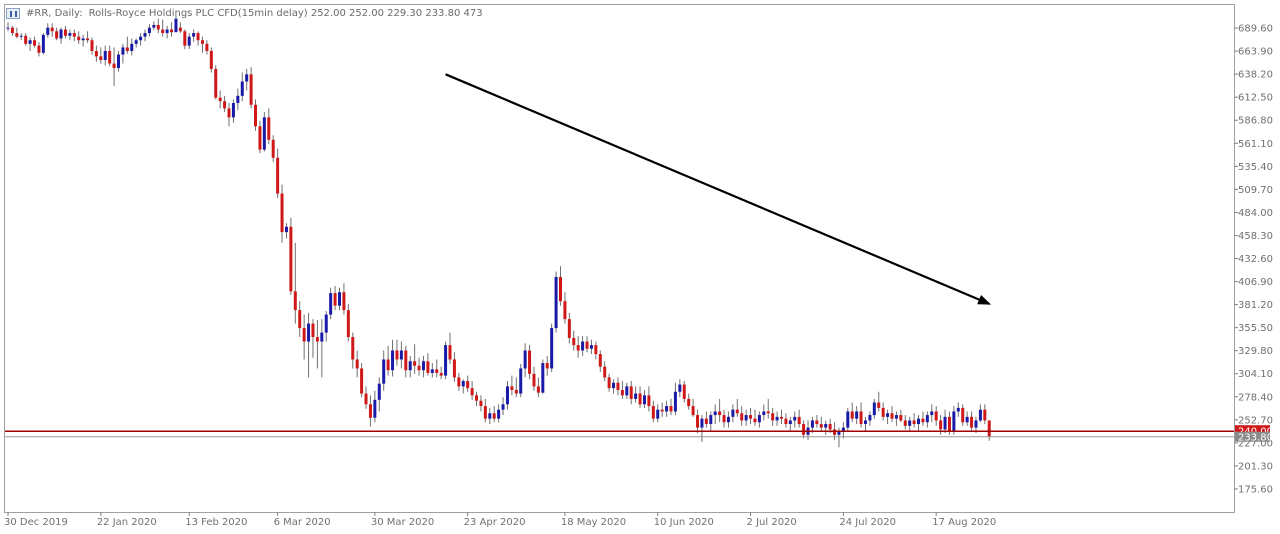 The image size is (1280, 534). What do you see at coordinates (13, 13) in the screenshot?
I see `chart-type-icon` at bounding box center [13, 13].